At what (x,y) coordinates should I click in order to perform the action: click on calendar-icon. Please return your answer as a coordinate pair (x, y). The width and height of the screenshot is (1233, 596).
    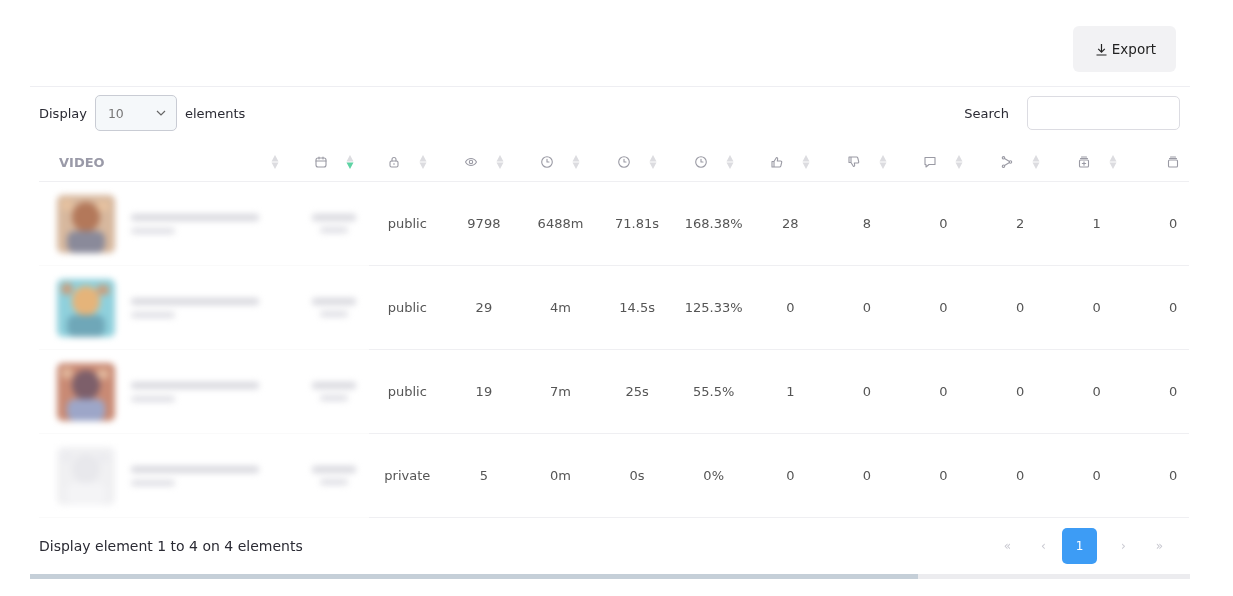
    Looking at the image, I should click on (321, 162).